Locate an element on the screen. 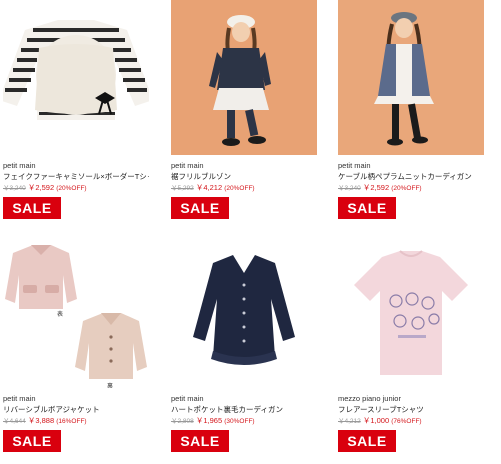 The image size is (501, 464). product-image-quilted-jacket is located at coordinates (244, 77).